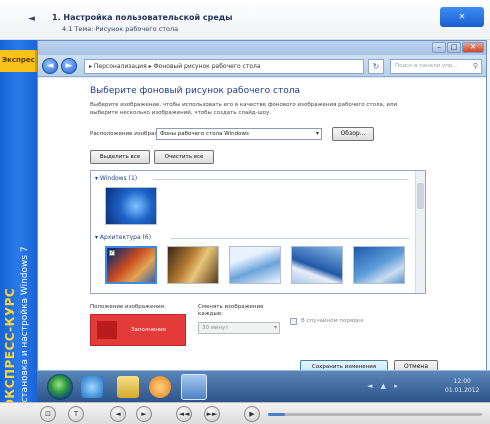  I want to click on brand-tag: Экспресс, so click(18, 61).